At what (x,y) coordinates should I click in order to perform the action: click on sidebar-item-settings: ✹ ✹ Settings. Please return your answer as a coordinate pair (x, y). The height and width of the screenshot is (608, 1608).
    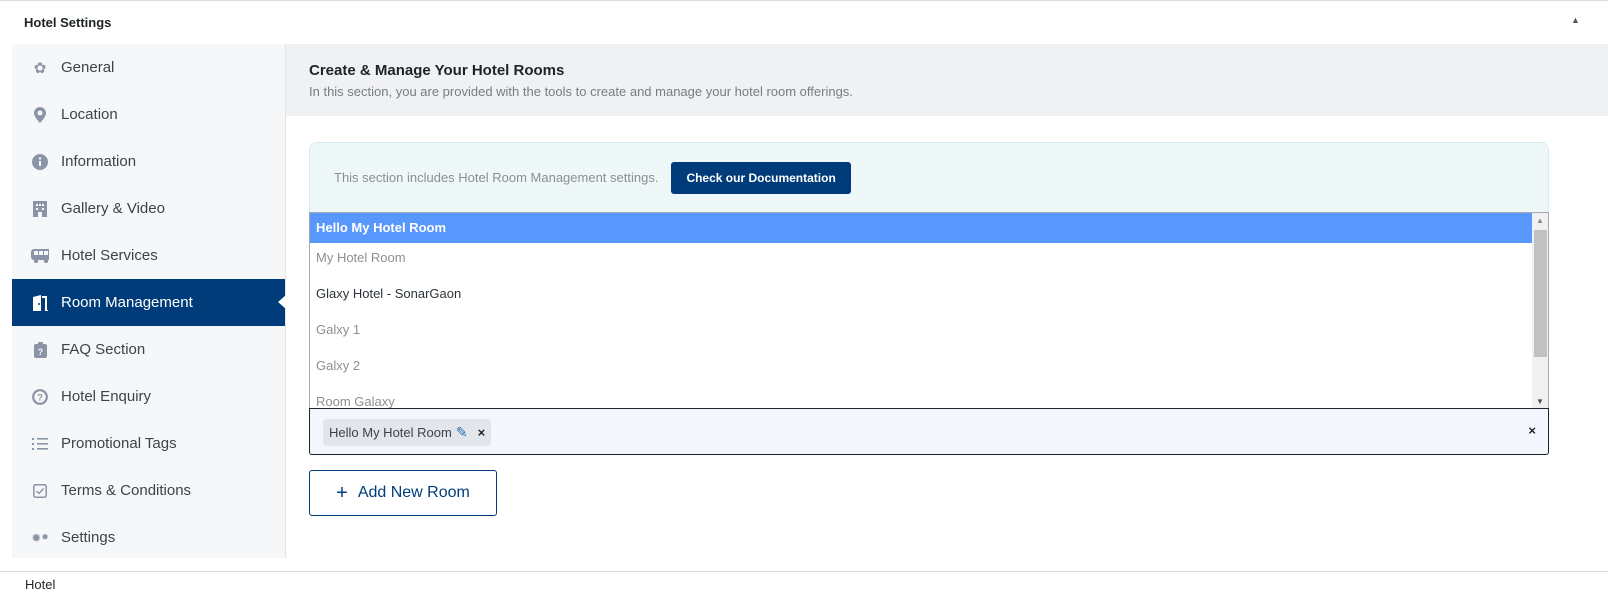
    Looking at the image, I should click on (148, 537).